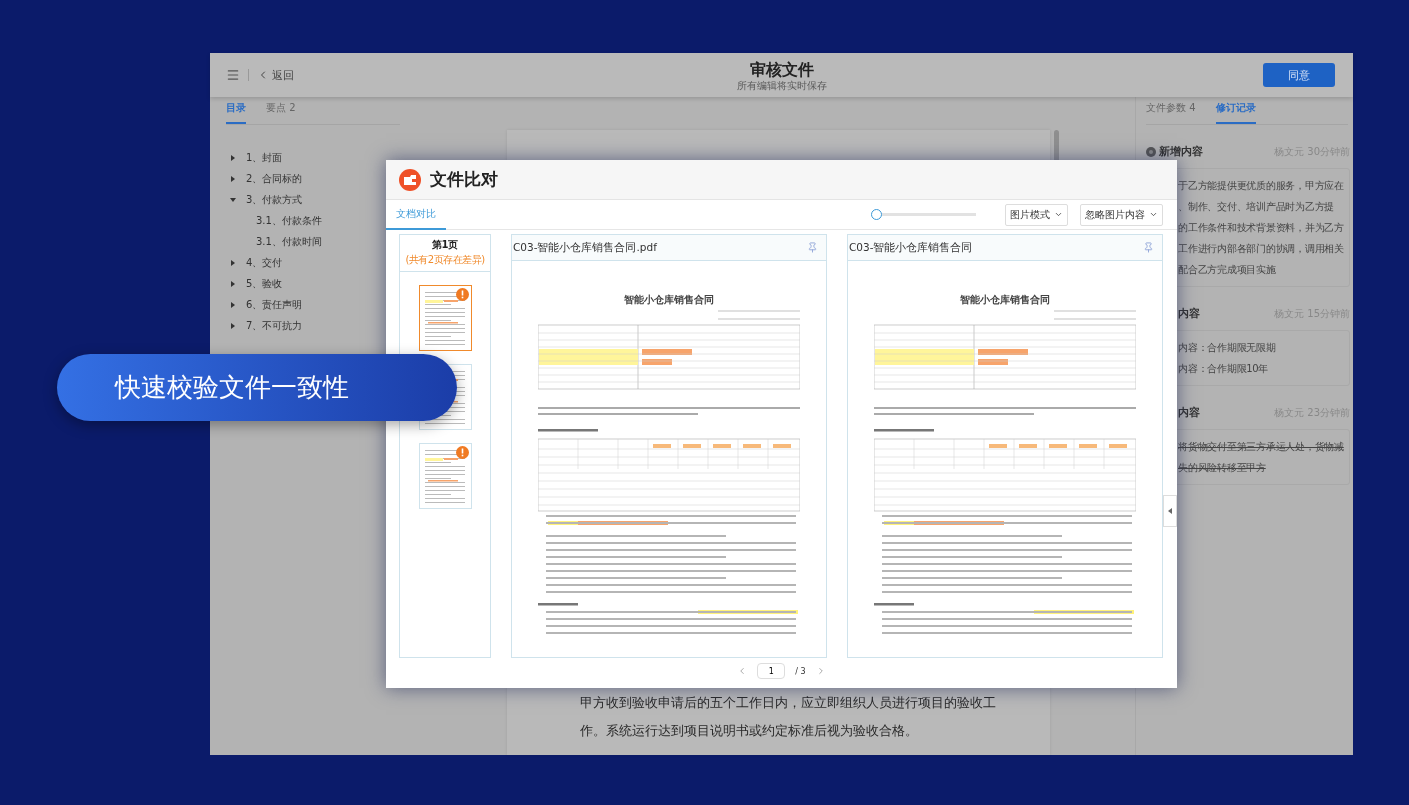 This screenshot has height=805, width=1409. Describe the element at coordinates (1151, 152) in the screenshot. I see `dot-icon` at that location.